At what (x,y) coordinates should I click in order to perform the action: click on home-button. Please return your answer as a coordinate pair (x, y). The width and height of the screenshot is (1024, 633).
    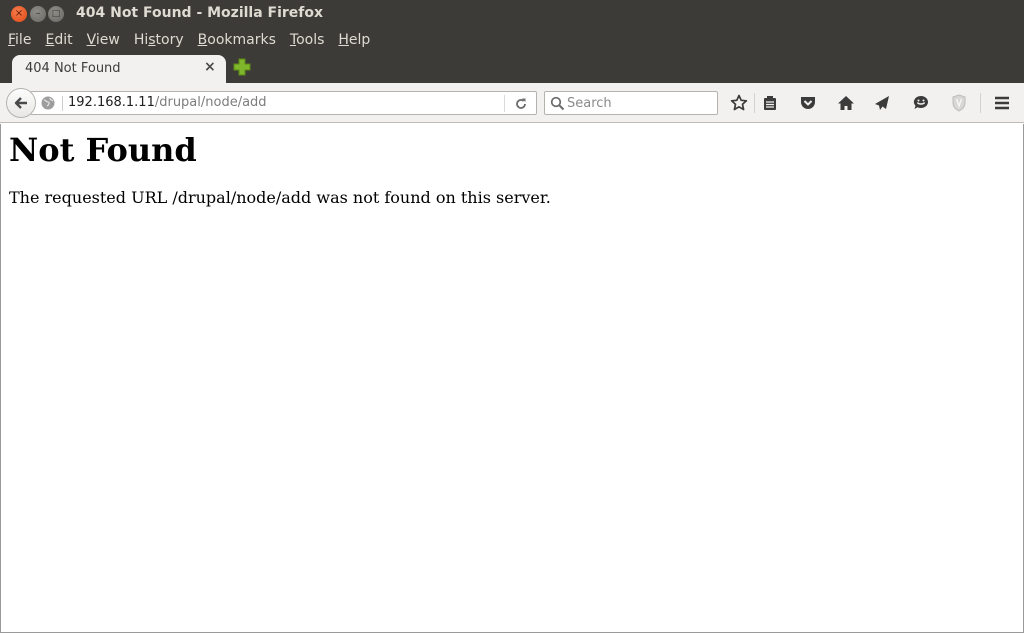
    Looking at the image, I should click on (846, 103).